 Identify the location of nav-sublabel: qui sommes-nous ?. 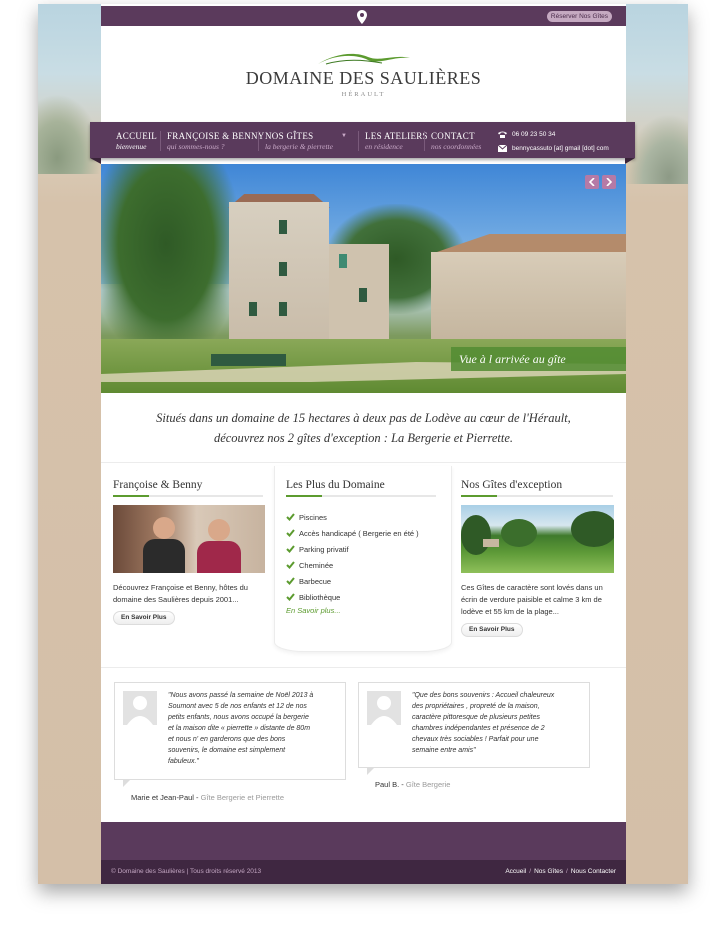
(196, 146).